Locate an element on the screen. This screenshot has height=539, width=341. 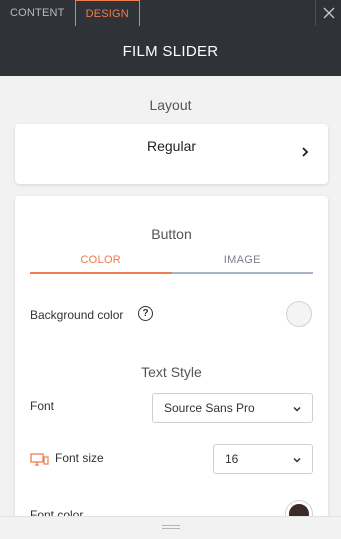
background-color-swatch is located at coordinates (299, 314).